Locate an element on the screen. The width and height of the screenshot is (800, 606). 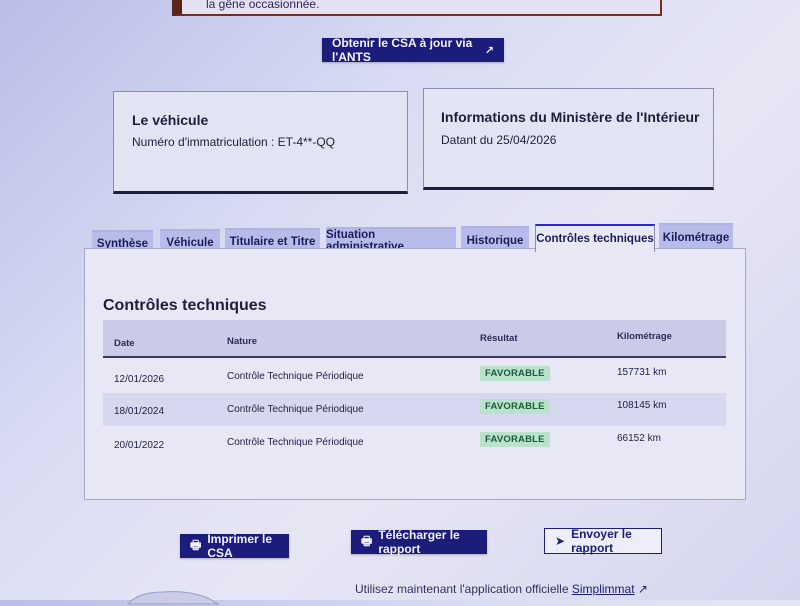
tab-label: Contrôles techniques is located at coordinates (595, 239).